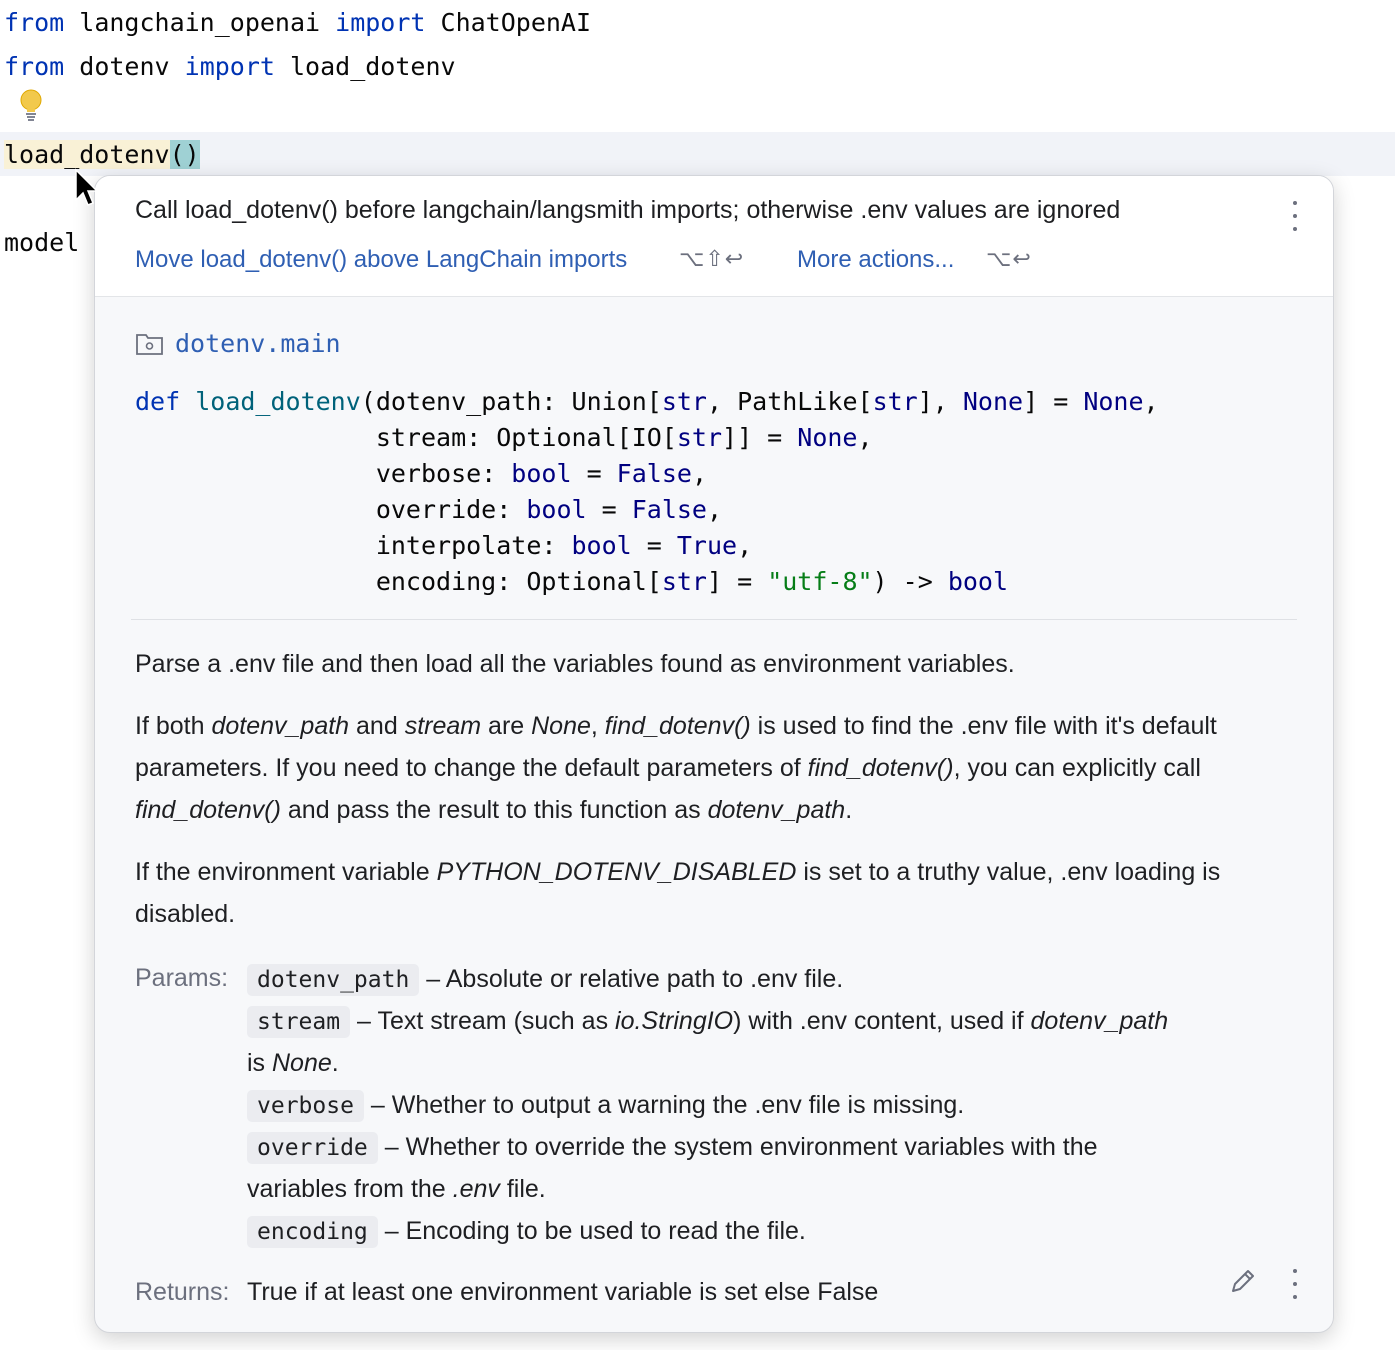 Image resolution: width=1395 pixels, height=1350 pixels. What do you see at coordinates (182, 978) in the screenshot?
I see `params-label: Params:` at bounding box center [182, 978].